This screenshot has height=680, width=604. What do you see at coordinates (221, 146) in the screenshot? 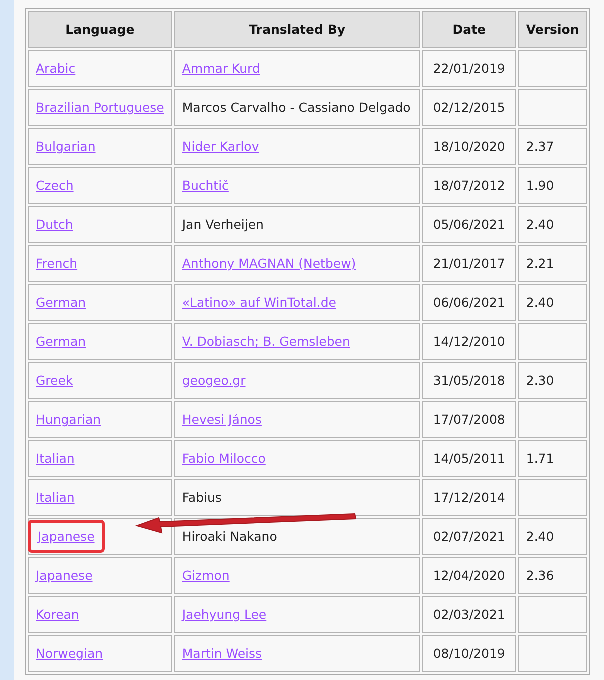
I see `translator-link: Nider Karlov` at bounding box center [221, 146].